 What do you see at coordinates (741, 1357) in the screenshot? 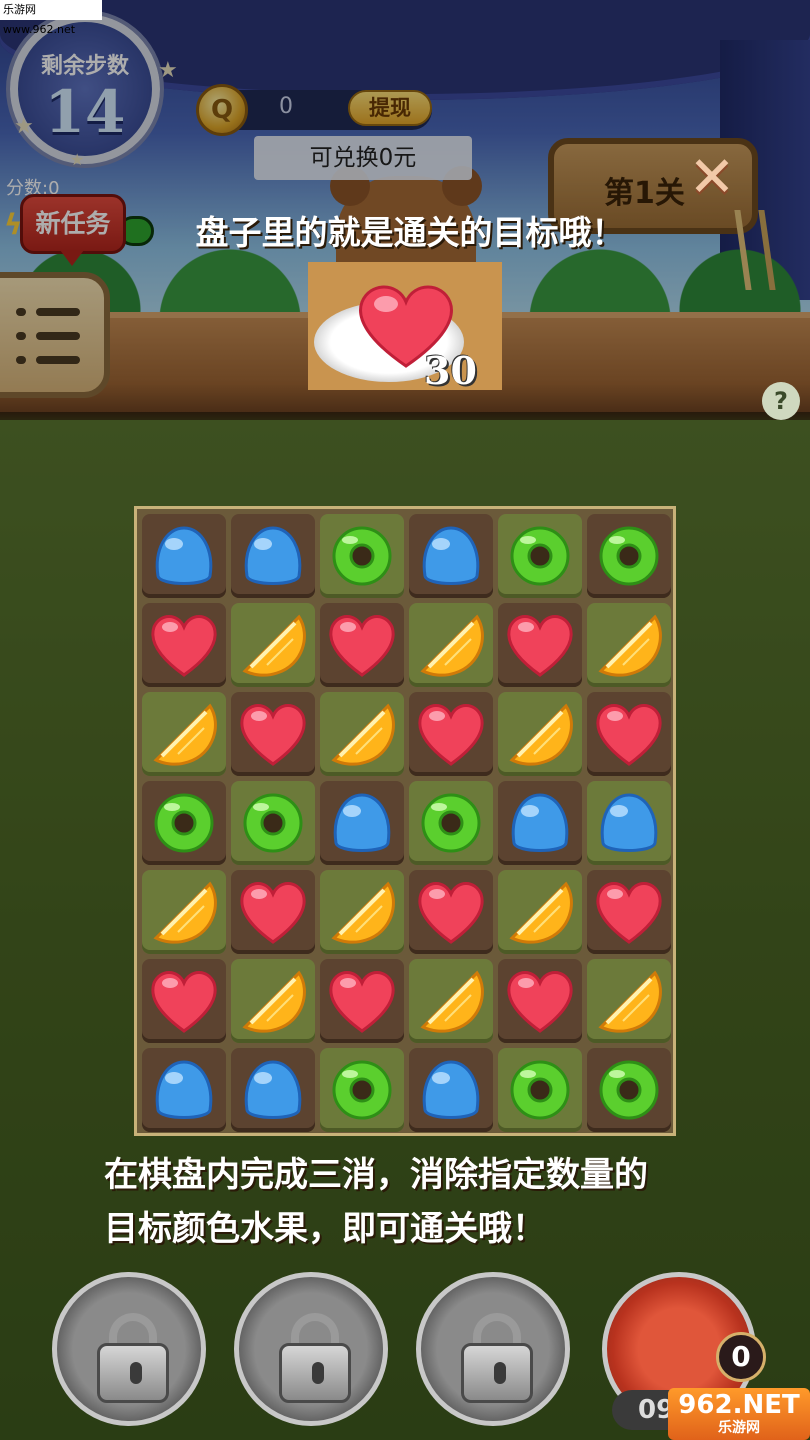
I see `lucky-bag-count: 0` at bounding box center [741, 1357].